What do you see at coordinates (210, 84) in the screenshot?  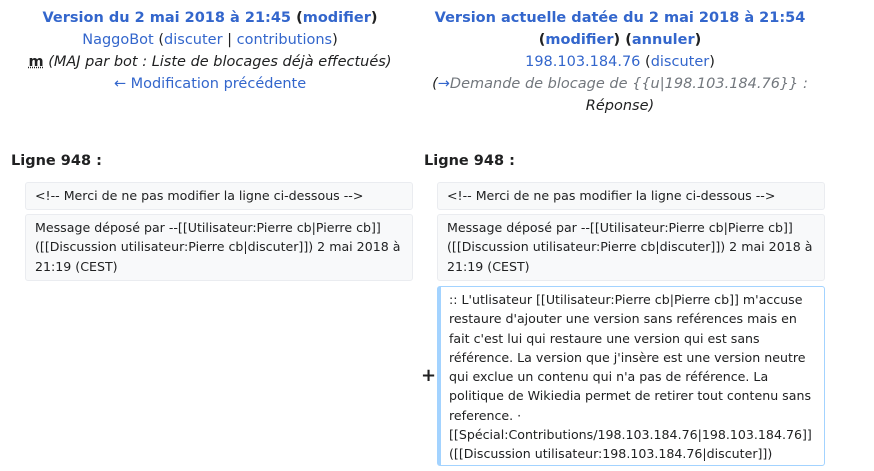 I see `previous-edit-link: ← Modification précédente` at bounding box center [210, 84].